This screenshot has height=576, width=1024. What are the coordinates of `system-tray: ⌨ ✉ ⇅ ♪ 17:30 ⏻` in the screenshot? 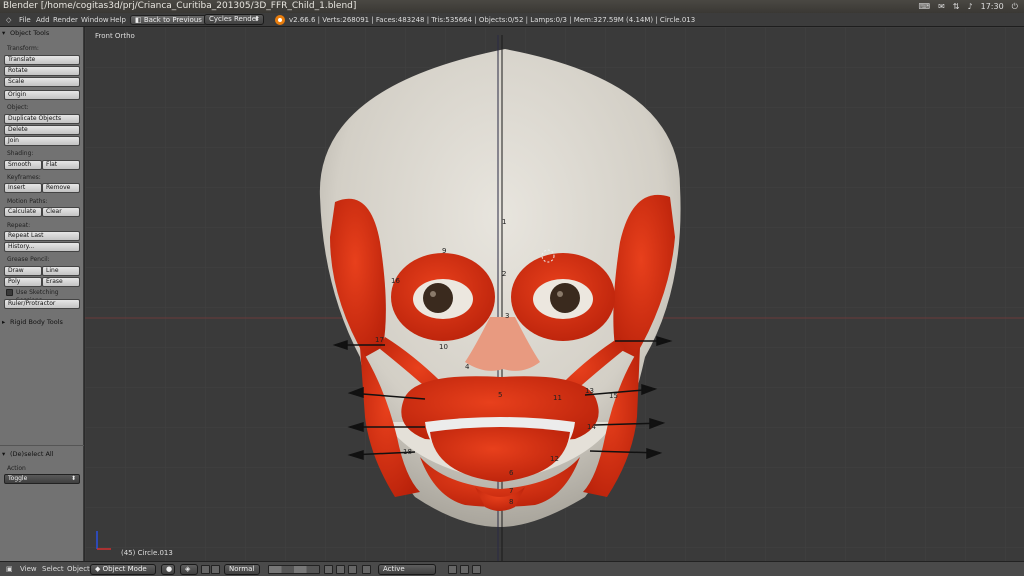 It's located at (968, 6).